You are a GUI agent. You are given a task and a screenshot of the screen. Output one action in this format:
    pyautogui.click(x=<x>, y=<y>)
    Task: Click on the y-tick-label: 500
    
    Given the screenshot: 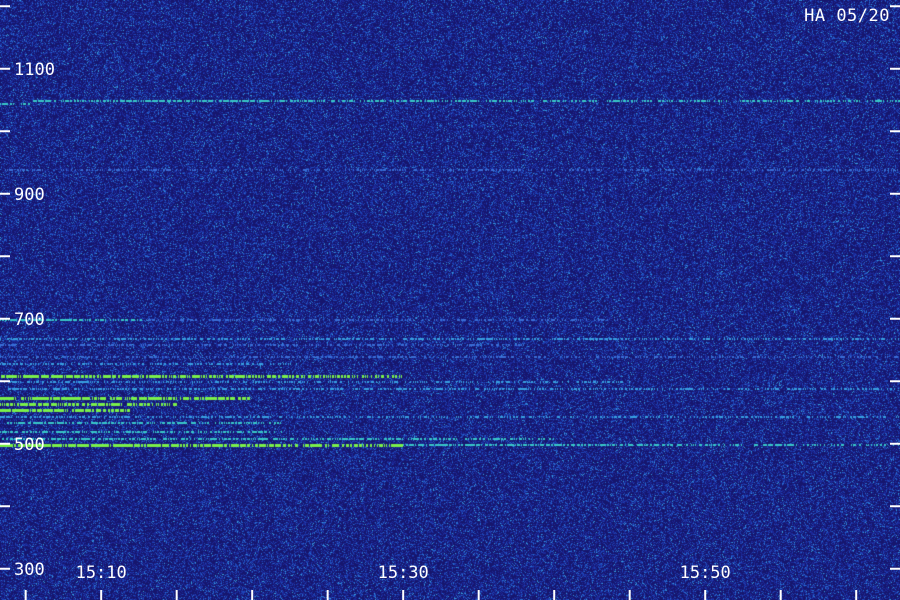 What is the action you would take?
    pyautogui.click(x=29, y=445)
    